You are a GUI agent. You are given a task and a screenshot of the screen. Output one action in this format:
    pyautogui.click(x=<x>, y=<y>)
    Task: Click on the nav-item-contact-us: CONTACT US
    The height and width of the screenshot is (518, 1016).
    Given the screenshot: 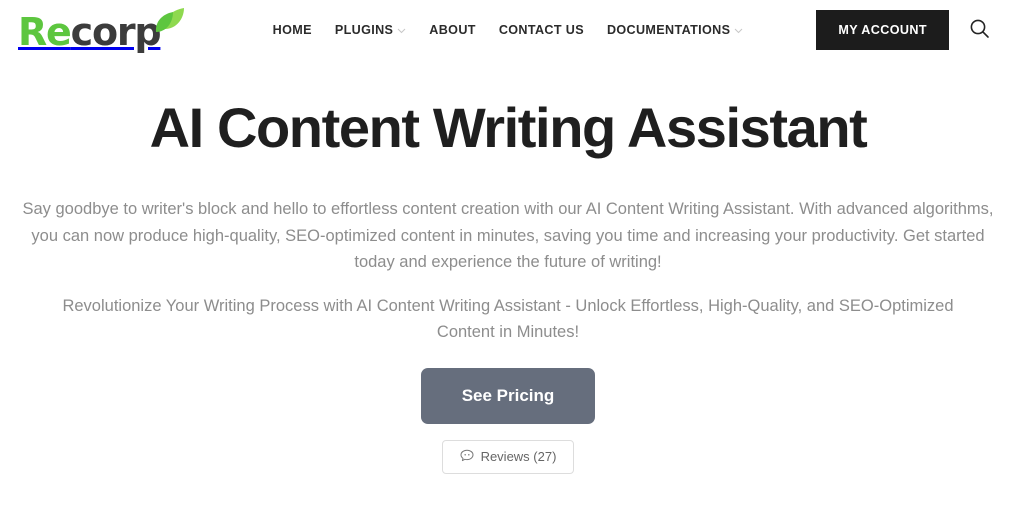 What is the action you would take?
    pyautogui.click(x=541, y=30)
    